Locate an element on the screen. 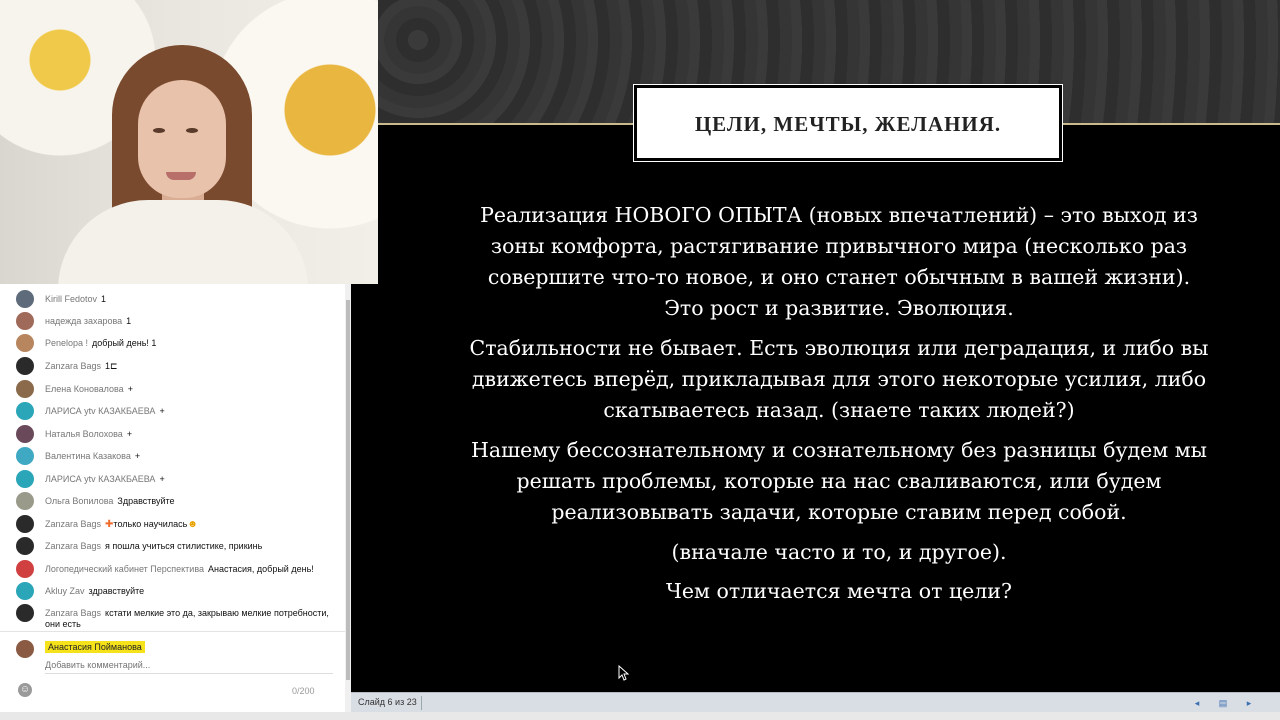 The height and width of the screenshot is (720, 1280). chat-author: Ольга Вопилова is located at coordinates (79, 501).